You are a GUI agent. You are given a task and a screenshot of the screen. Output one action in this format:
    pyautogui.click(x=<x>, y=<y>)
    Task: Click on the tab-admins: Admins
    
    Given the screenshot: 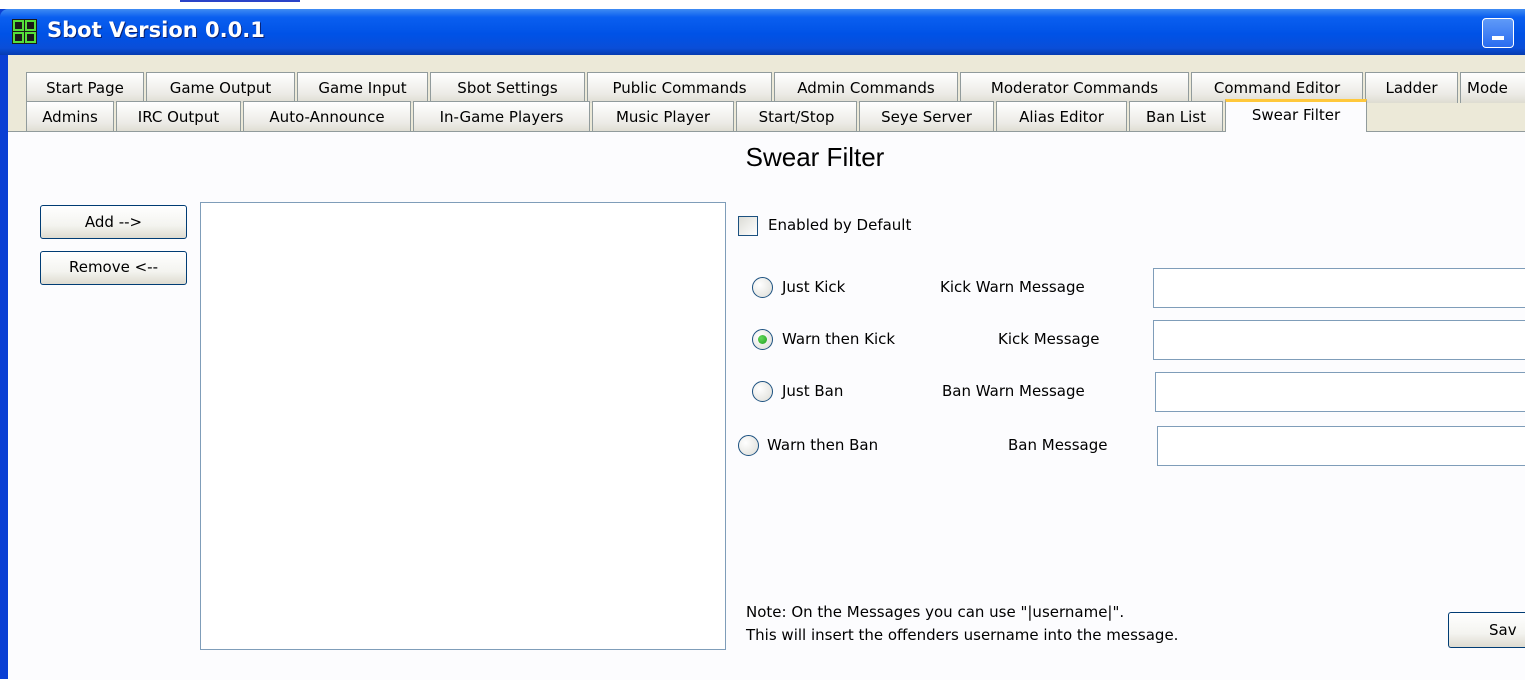 What is the action you would take?
    pyautogui.click(x=70, y=116)
    